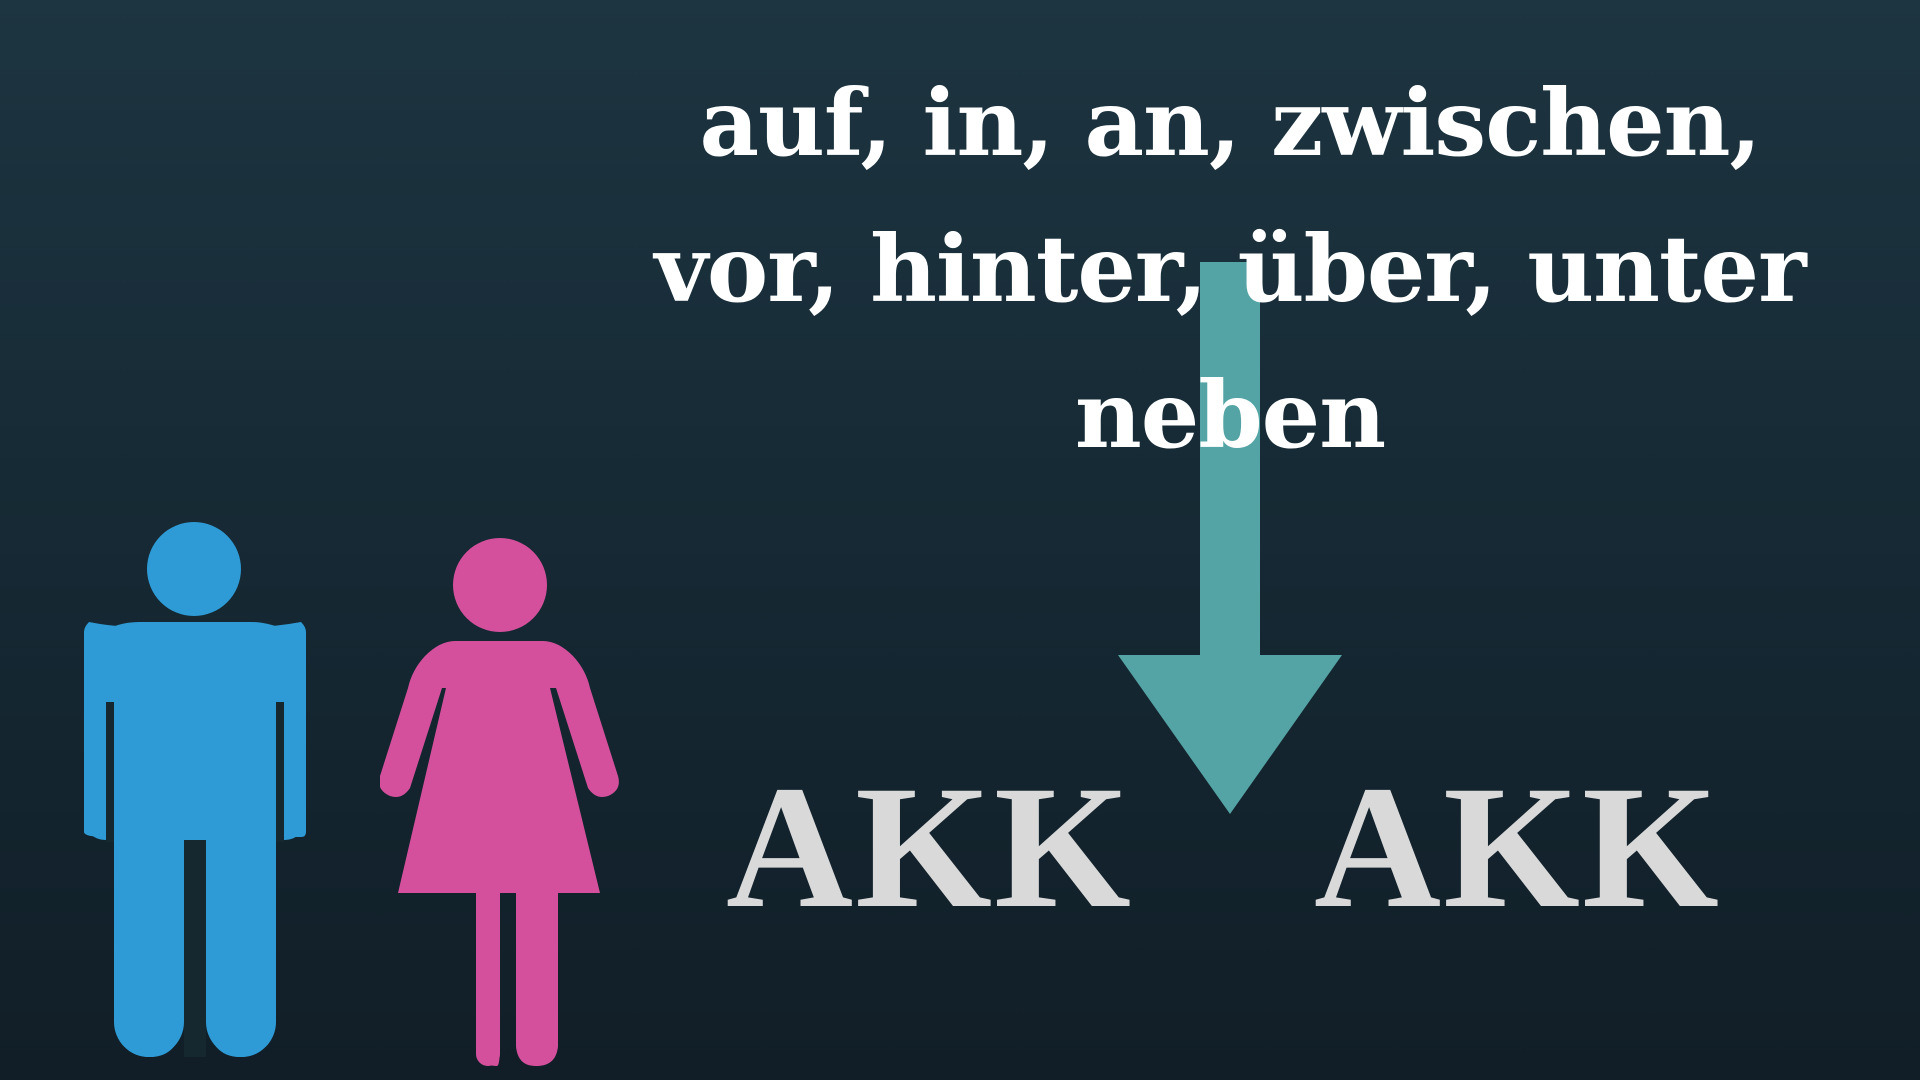 This screenshot has width=1920, height=1080. What do you see at coordinates (1230, 123) in the screenshot?
I see `prepositions-line-1: auf, in, an, zwischen,` at bounding box center [1230, 123].